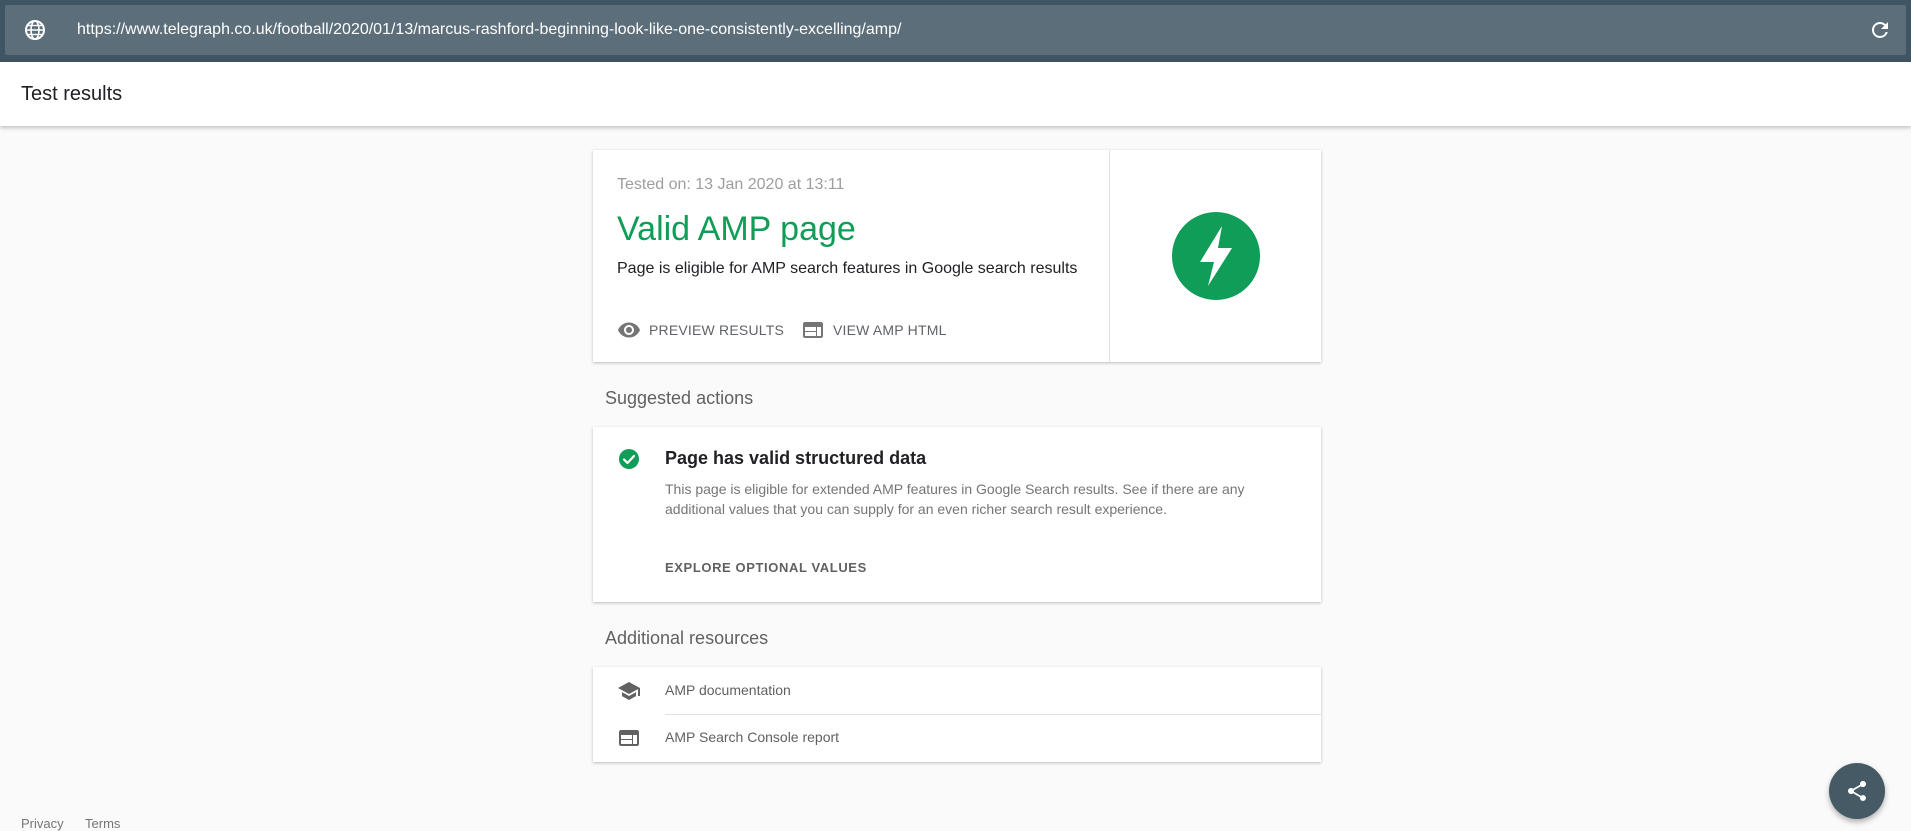 The image size is (1911, 831). What do you see at coordinates (955, 94) in the screenshot?
I see `app-header: Test results` at bounding box center [955, 94].